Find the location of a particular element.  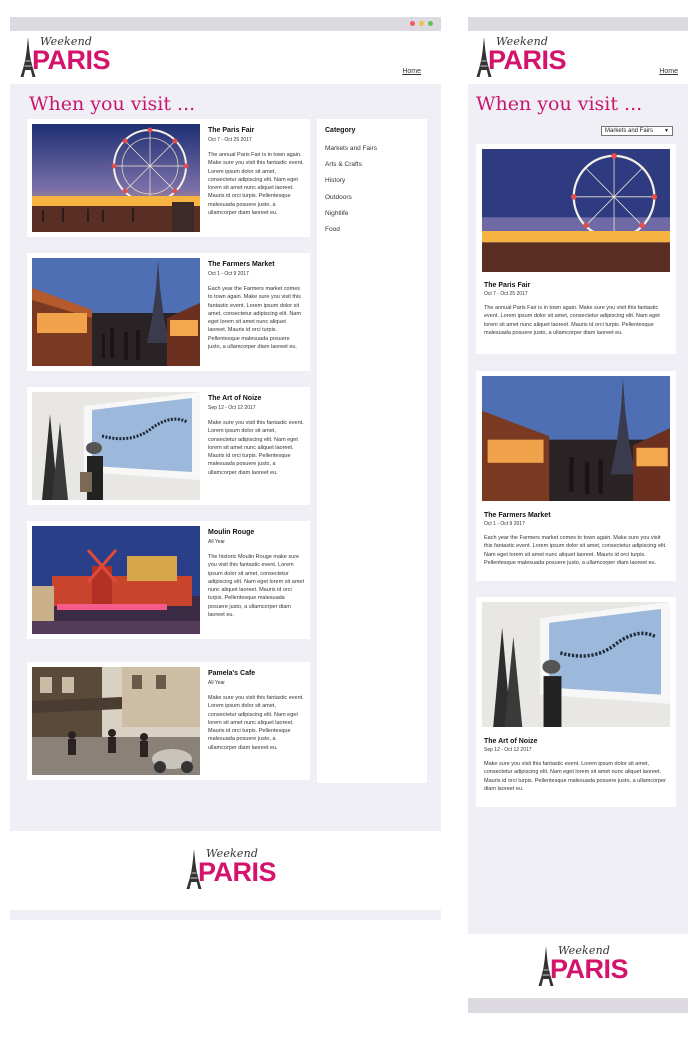

street-cafe-photo is located at coordinates (116, 721).